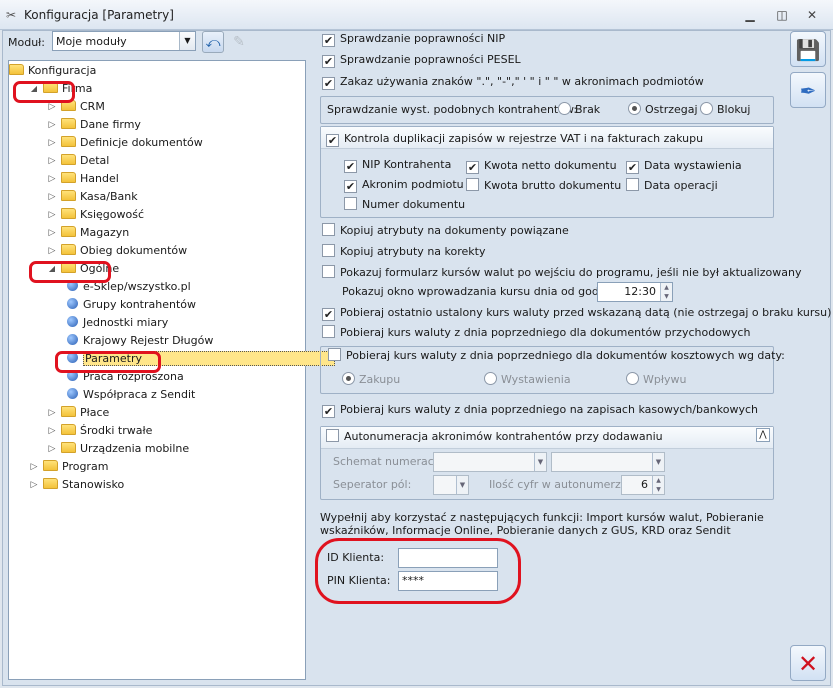  I want to click on tree-item-label: Środki trwałe, so click(116, 430).